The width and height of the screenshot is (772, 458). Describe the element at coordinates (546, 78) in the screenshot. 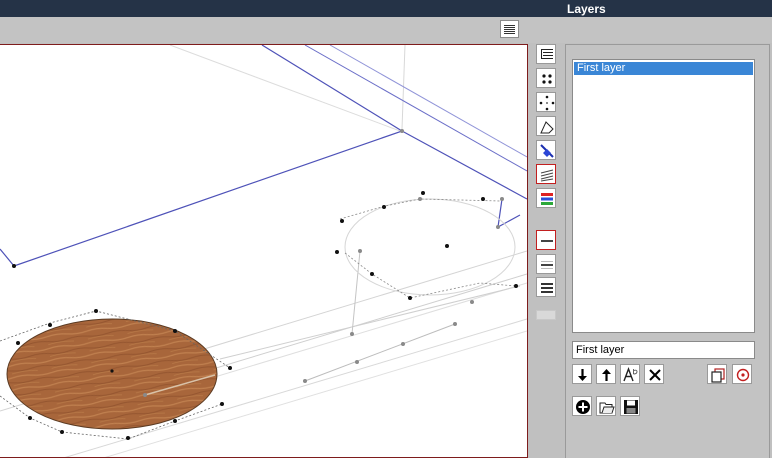

I see `vertices-icon` at that location.